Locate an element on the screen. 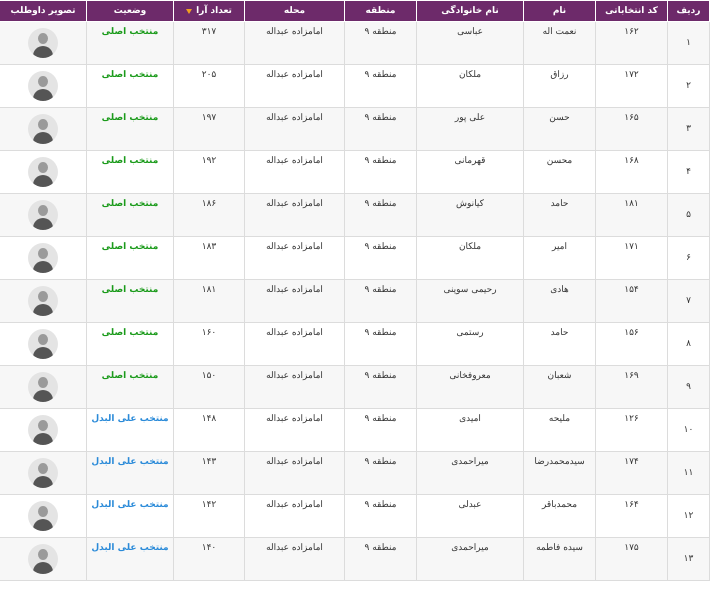 The height and width of the screenshot is (607, 710). table-cell: رحیمی سوینی is located at coordinates (470, 301).